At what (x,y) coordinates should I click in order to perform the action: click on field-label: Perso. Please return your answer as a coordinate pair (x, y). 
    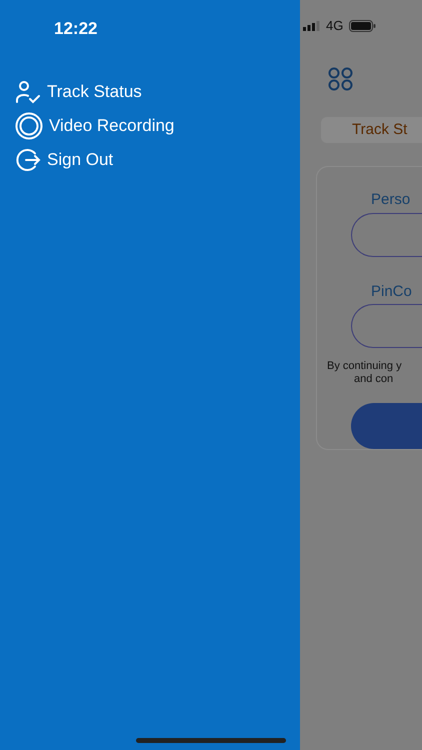
    Looking at the image, I should click on (391, 200).